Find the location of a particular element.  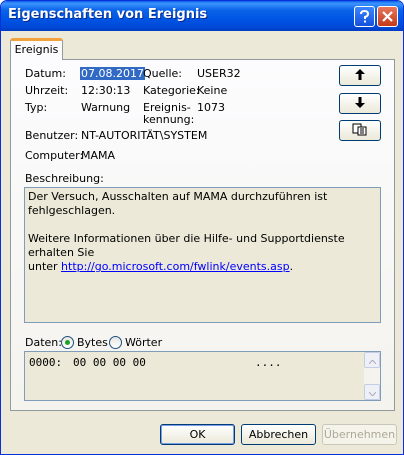

ereignis-label-line2: kennung: is located at coordinates (169, 119).